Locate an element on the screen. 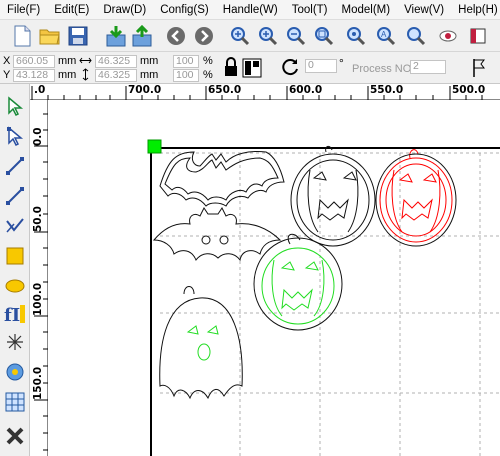 This screenshot has height=456, width=500. menu-model: Model(M) is located at coordinates (366, 10).